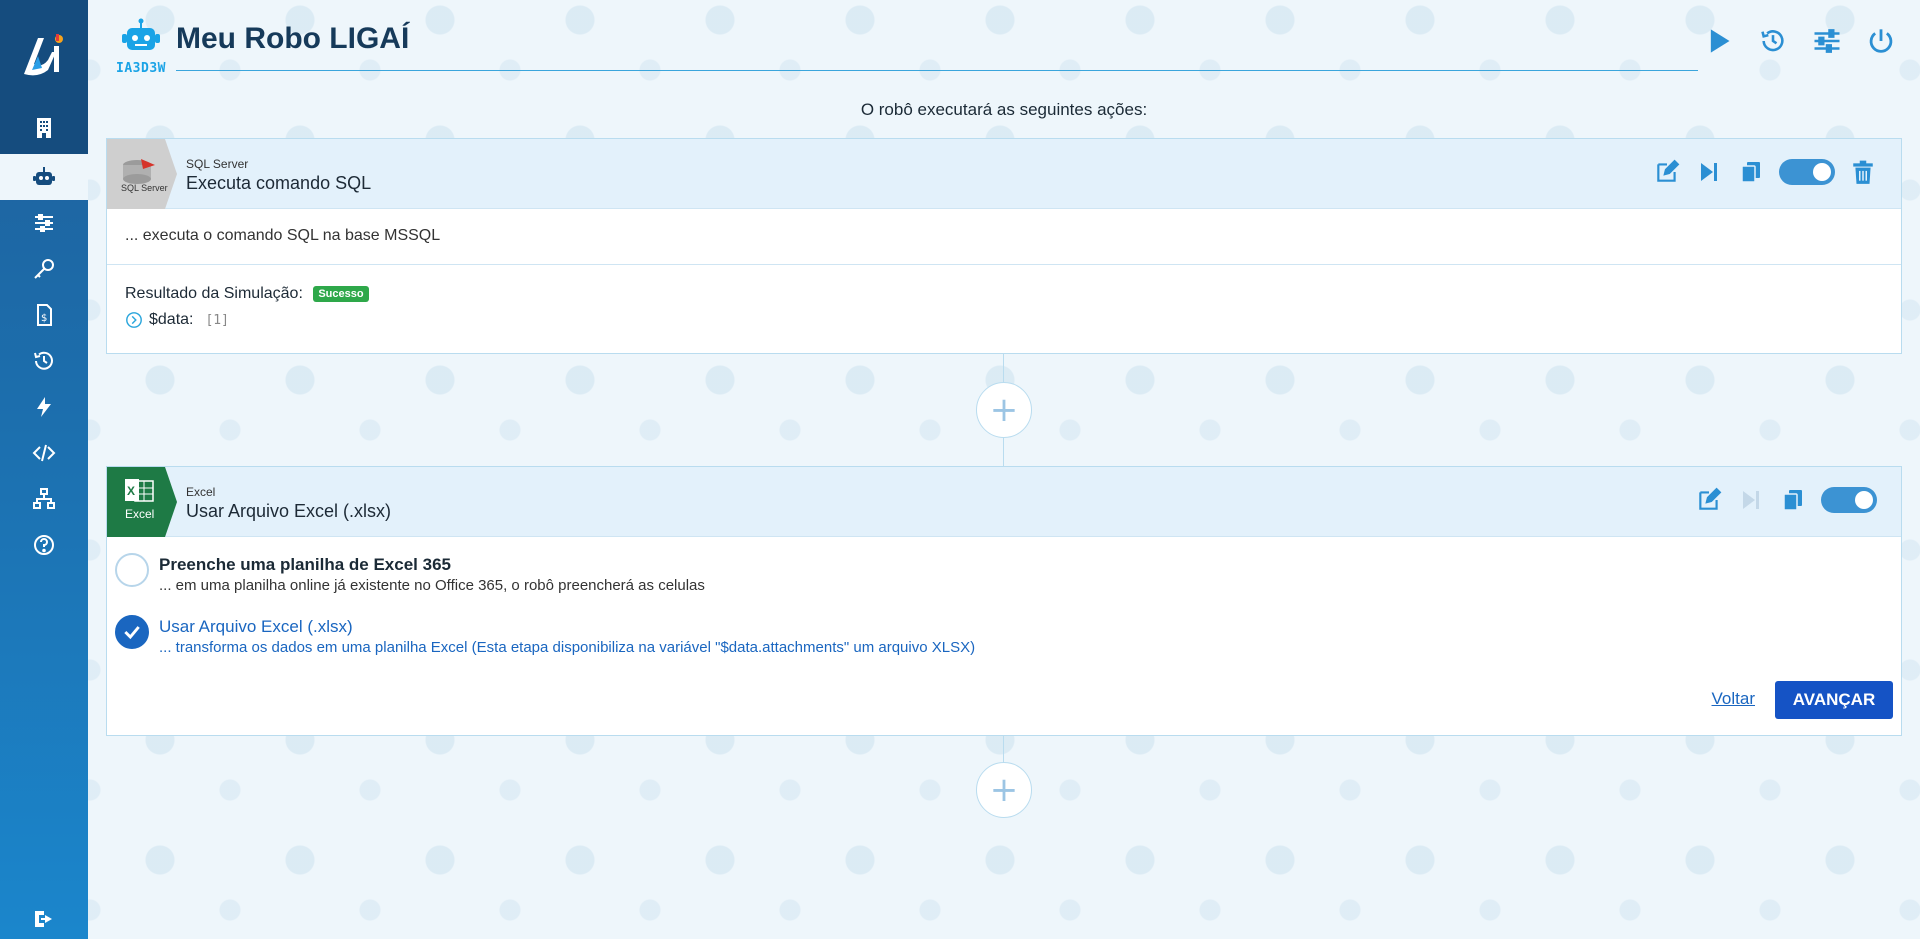 This screenshot has width=1920, height=939. I want to click on sql-server-tag: SQL Server, so click(142, 174).